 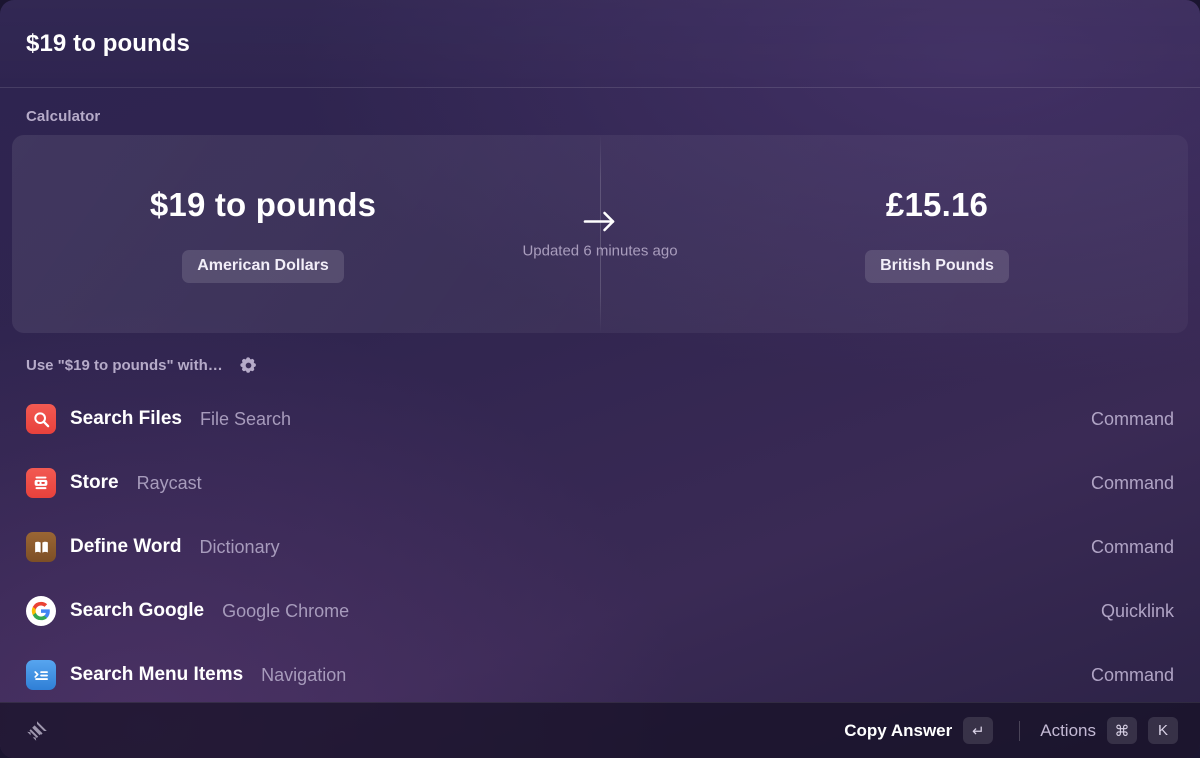 I want to click on search-input, so click(x=600, y=43).